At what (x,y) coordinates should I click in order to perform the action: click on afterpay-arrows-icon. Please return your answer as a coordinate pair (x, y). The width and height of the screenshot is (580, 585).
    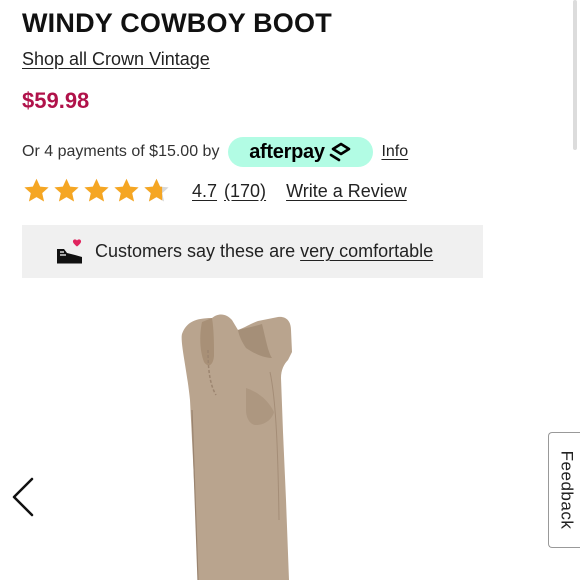
    Looking at the image, I should click on (339, 152).